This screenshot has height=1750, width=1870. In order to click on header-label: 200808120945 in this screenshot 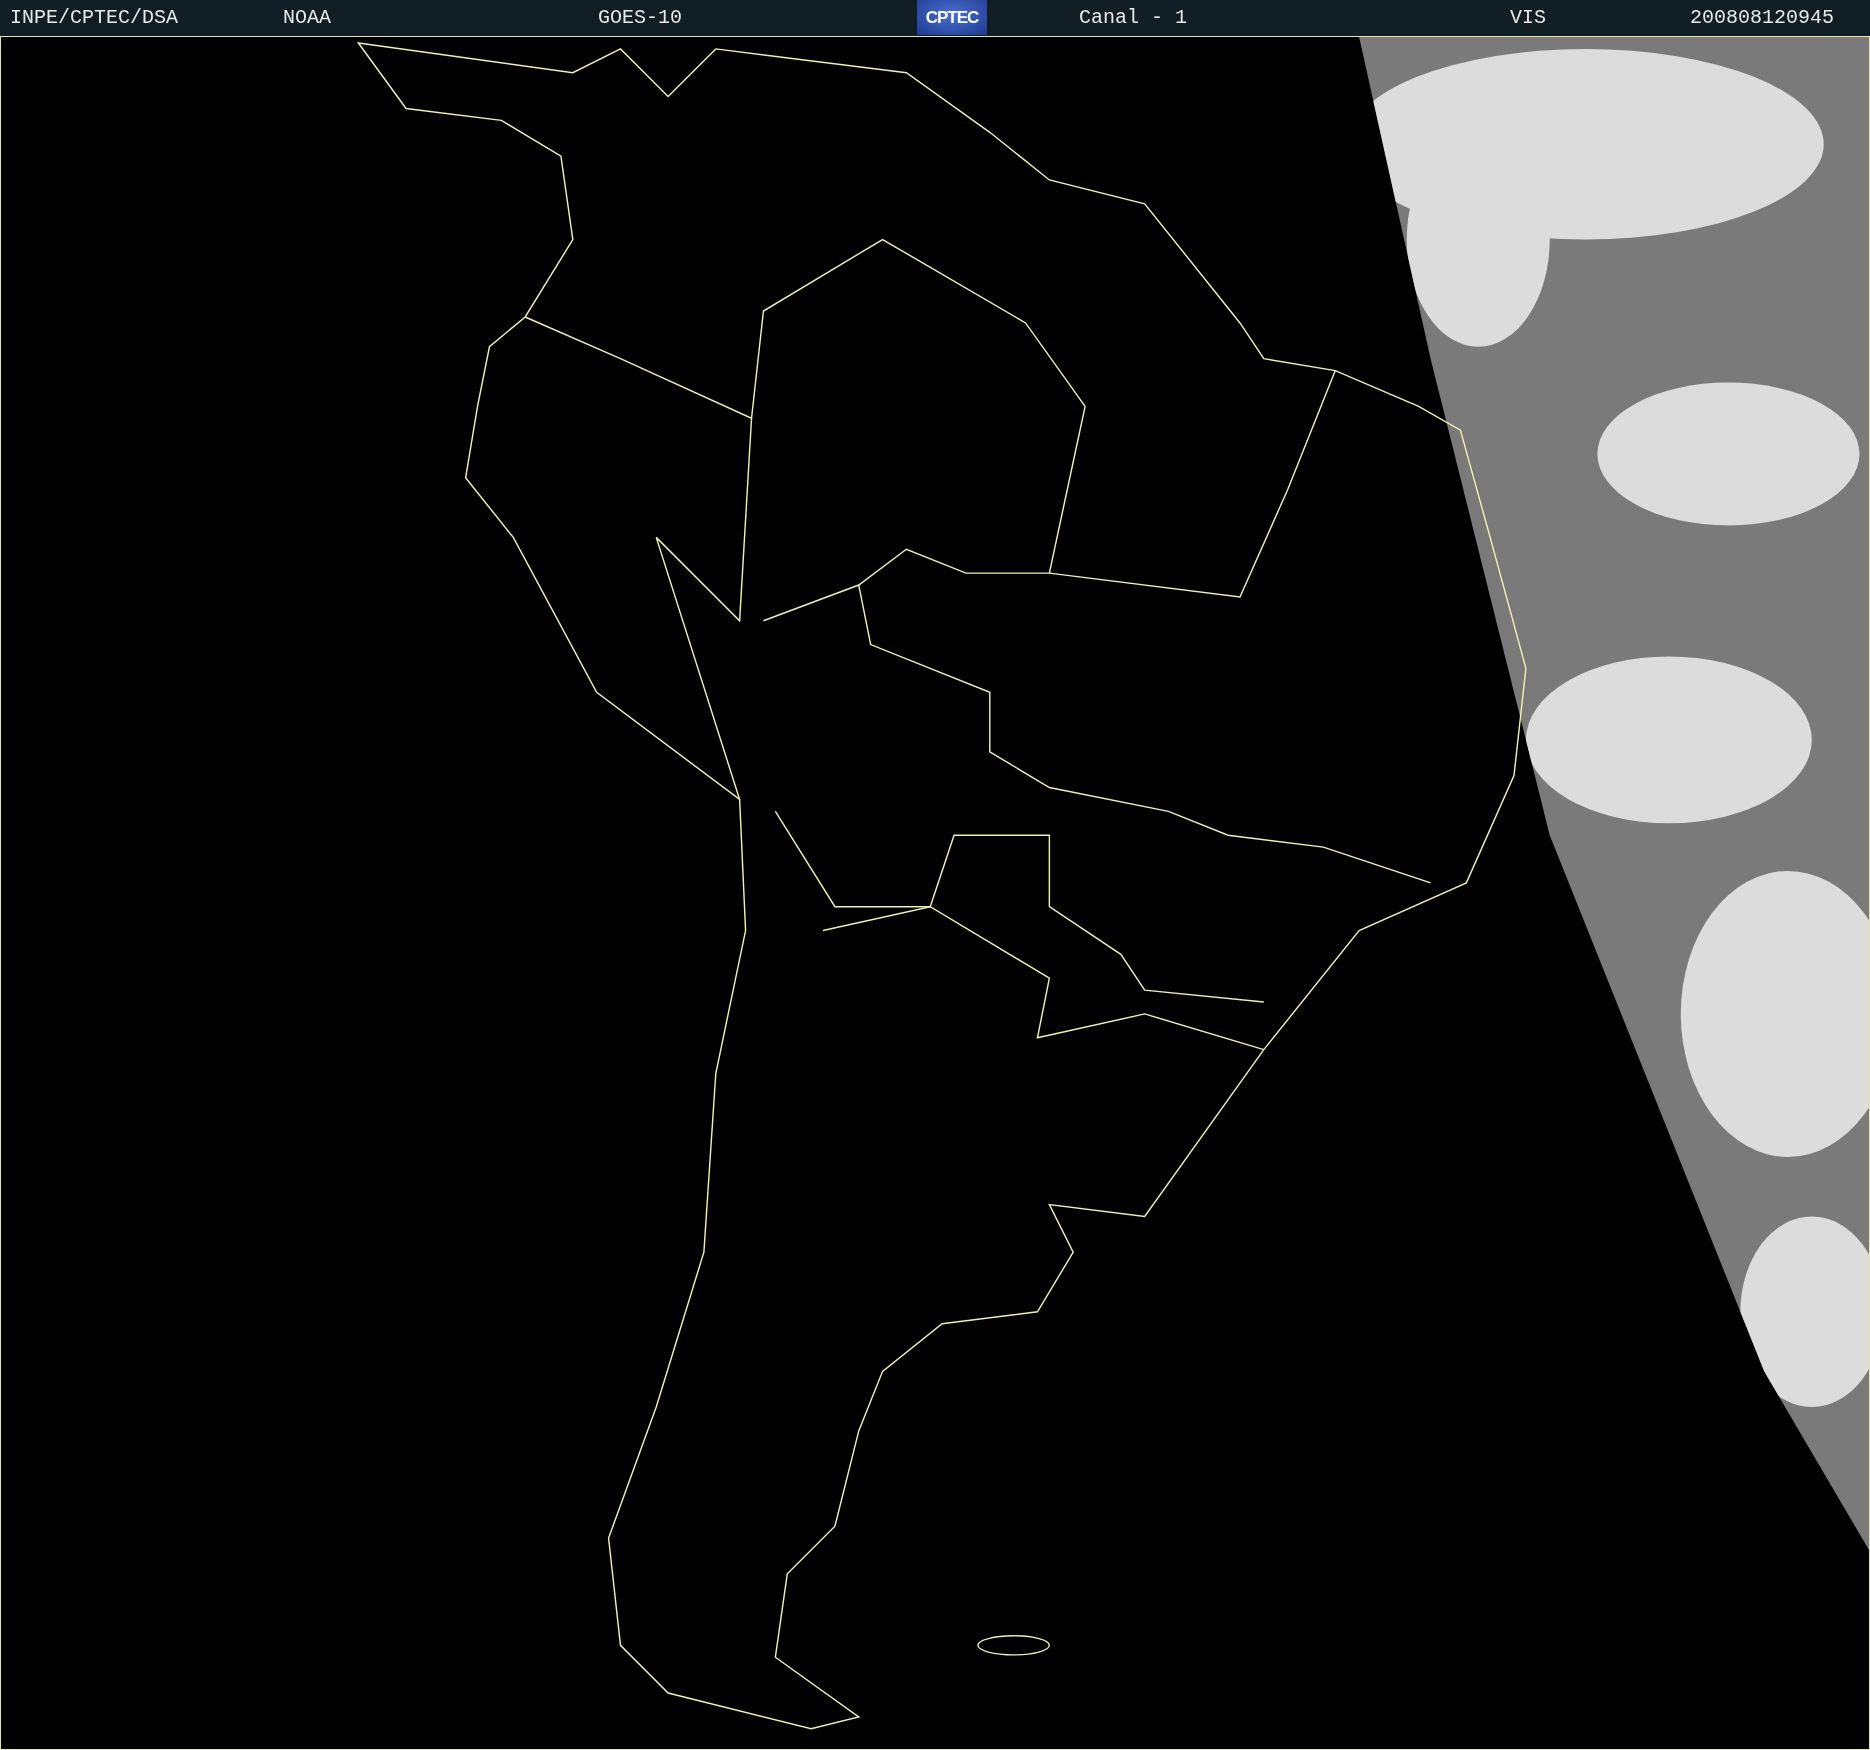, I will do `click(1762, 18)`.